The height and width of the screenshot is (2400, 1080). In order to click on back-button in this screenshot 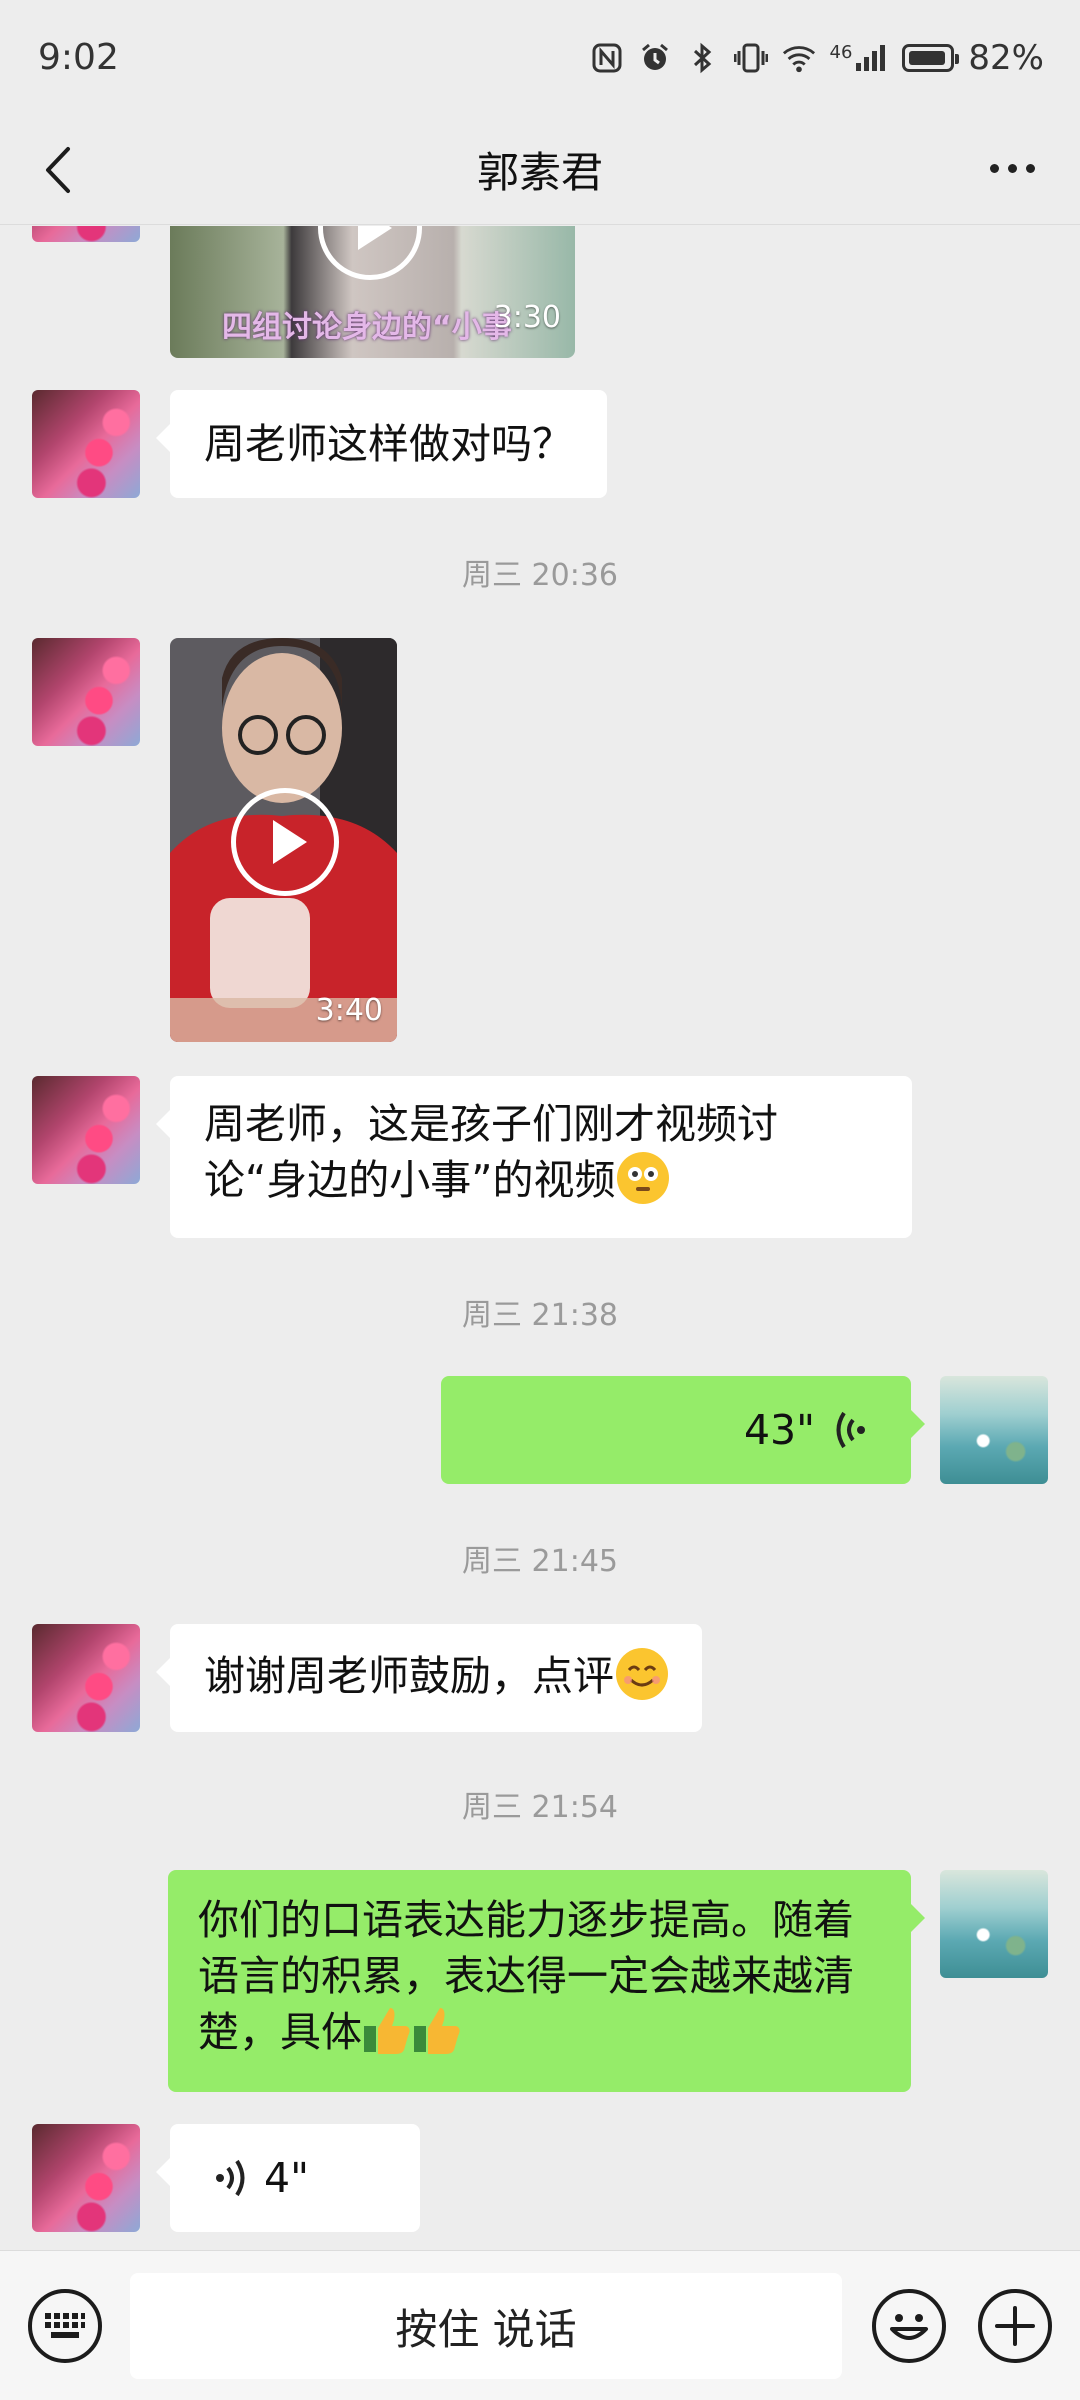, I will do `click(60, 170)`.